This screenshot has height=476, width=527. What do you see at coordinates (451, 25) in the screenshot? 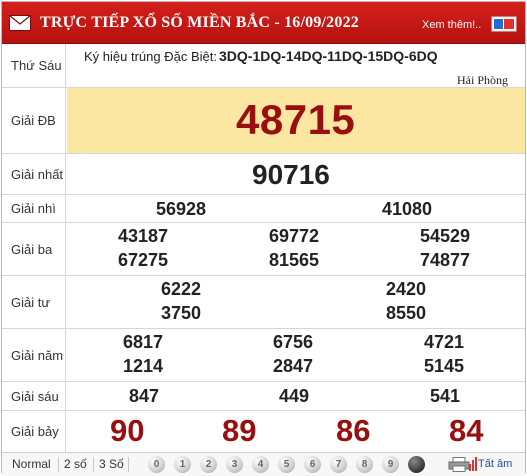
I see `see-more-link: Xem thêm!..` at bounding box center [451, 25].